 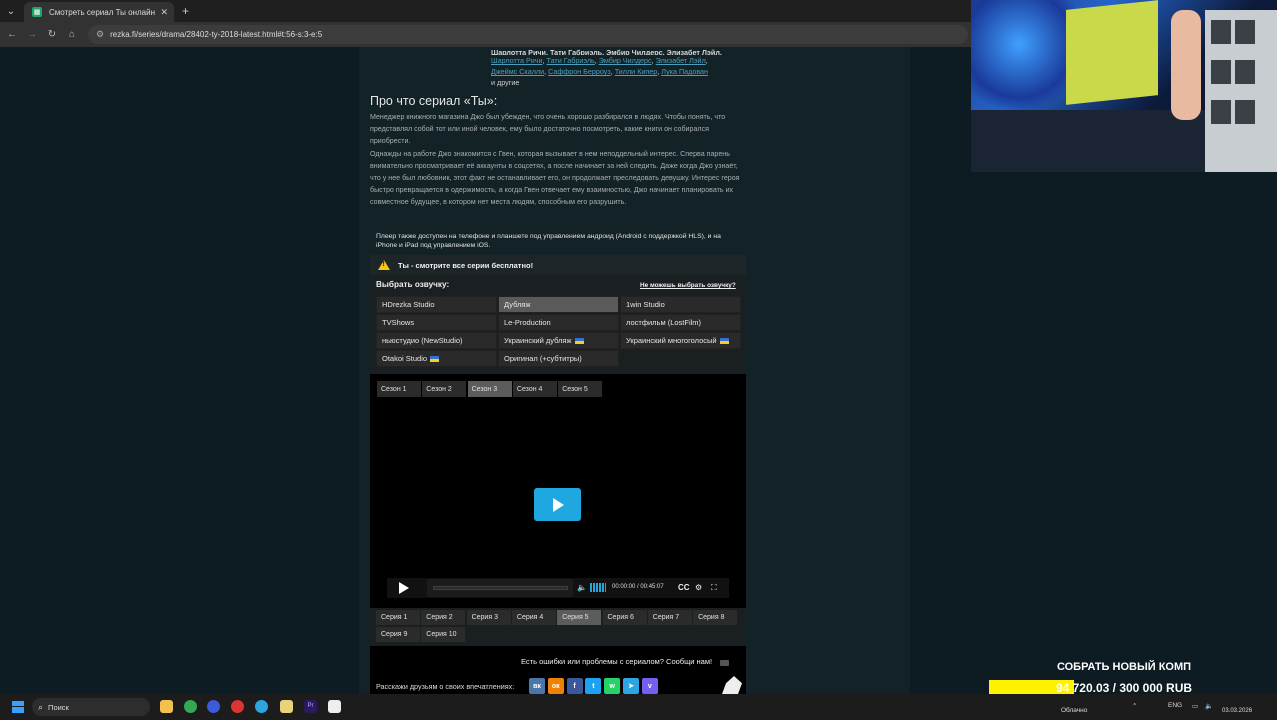 What do you see at coordinates (558, 265) in the screenshot?
I see `free-notice-bar: Ты - смотрите все серии бесплатно!` at bounding box center [558, 265].